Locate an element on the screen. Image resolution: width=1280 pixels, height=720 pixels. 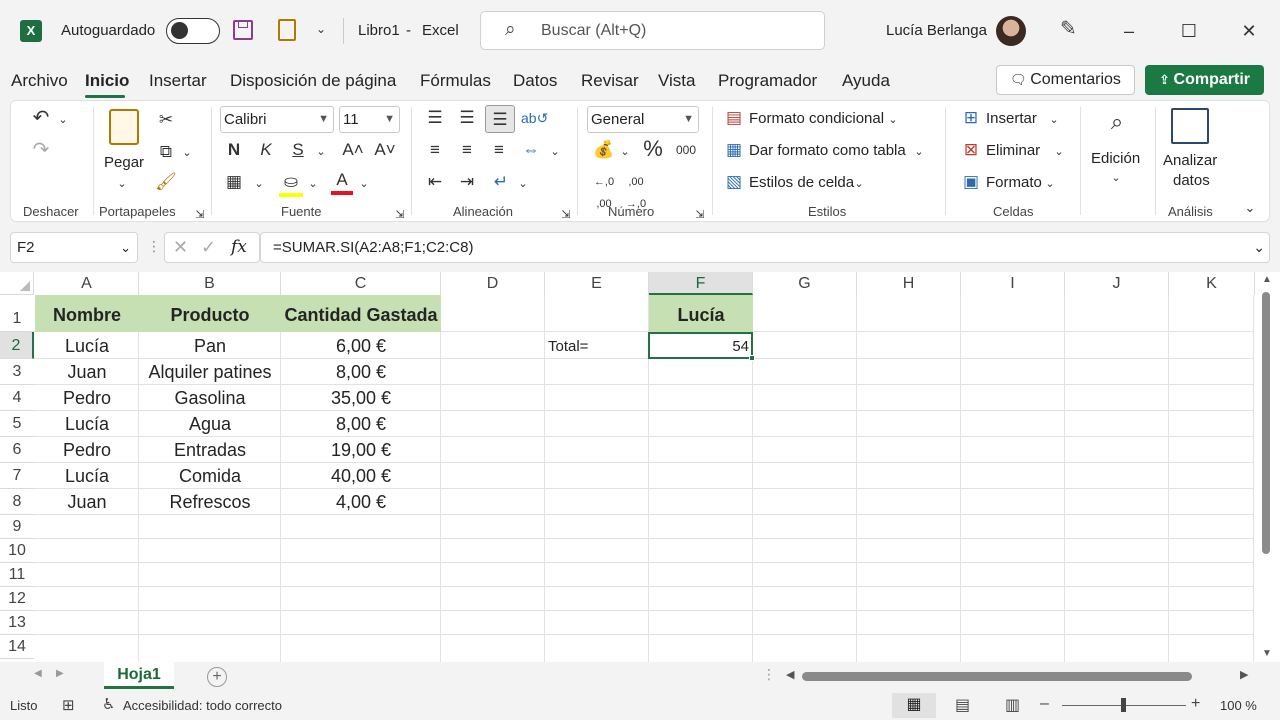
cancel-icon: ✕ is located at coordinates (180, 247).